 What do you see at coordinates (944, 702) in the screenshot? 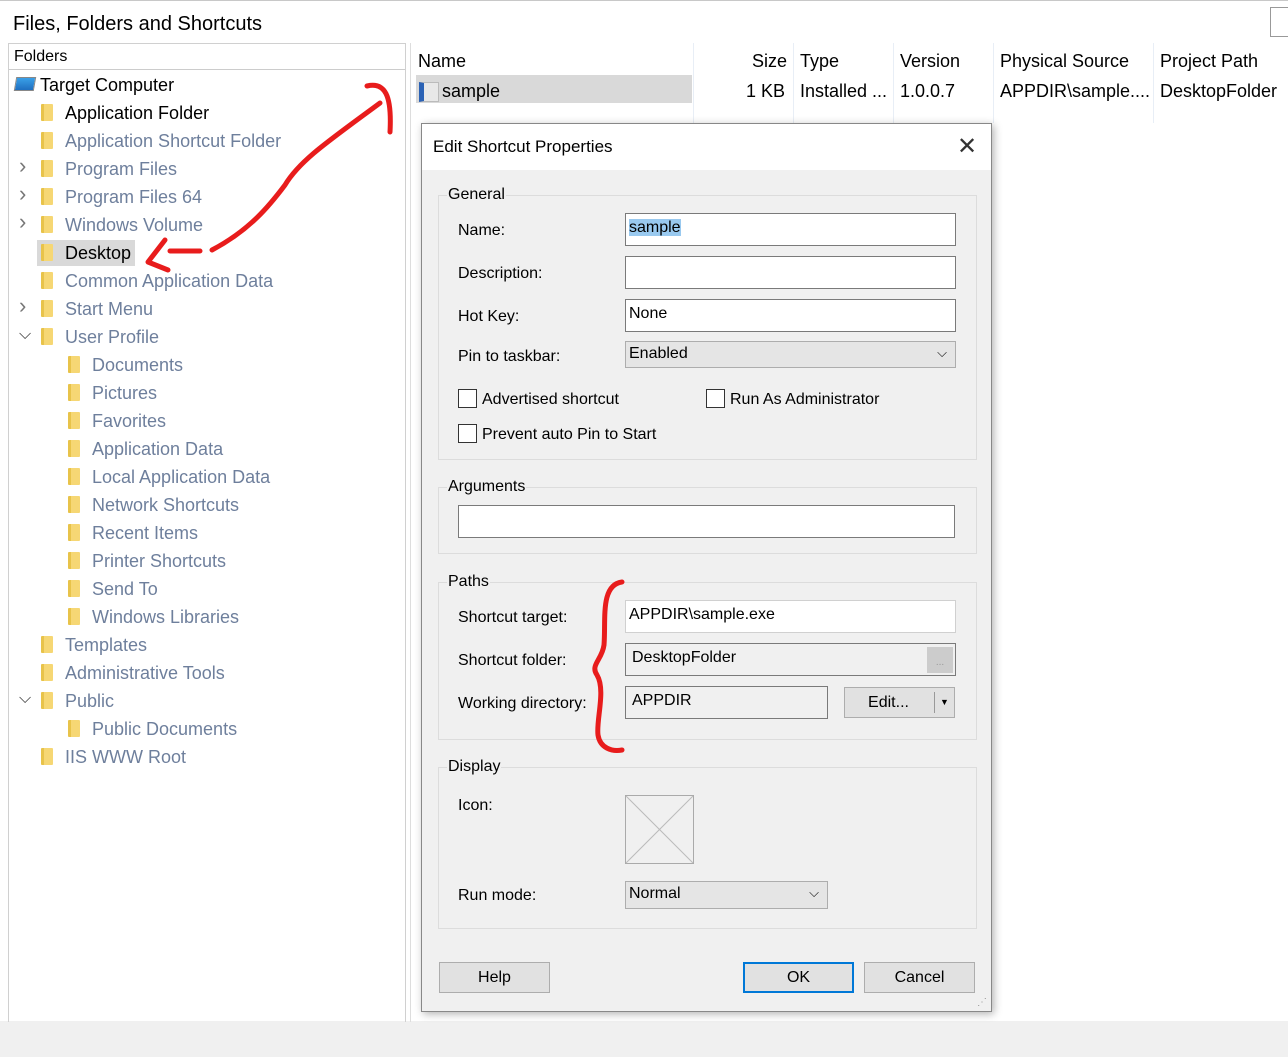
I see `dropdown-arrow-icon: ▼` at bounding box center [944, 702].